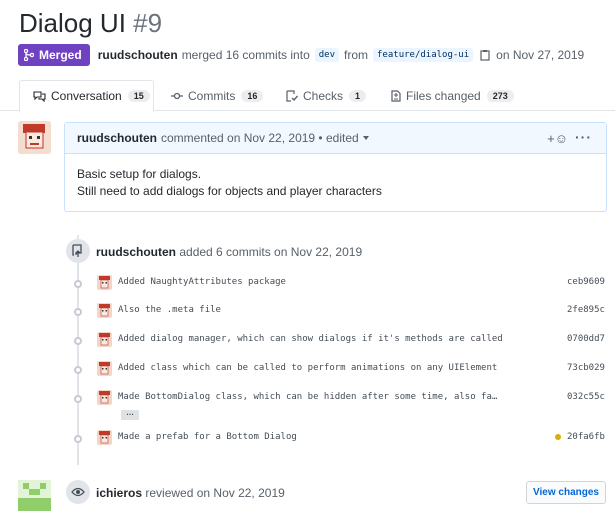  What do you see at coordinates (500, 95) in the screenshot?
I see `tab-counter: 273` at bounding box center [500, 95].